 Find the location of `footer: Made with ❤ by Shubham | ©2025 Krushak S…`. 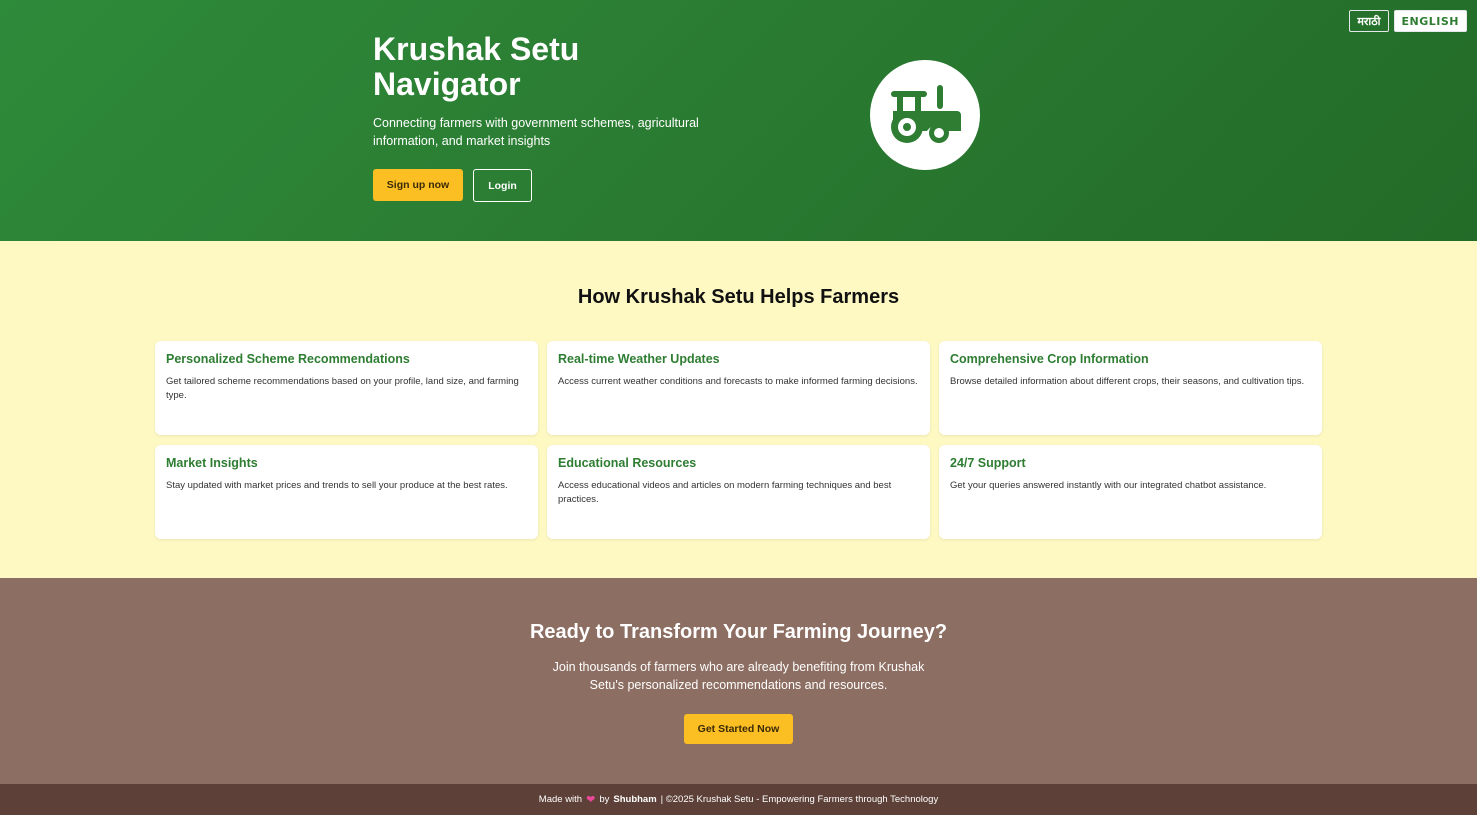

footer: Made with ❤ by Shubham | ©2025 Krushak S… is located at coordinates (738, 799).